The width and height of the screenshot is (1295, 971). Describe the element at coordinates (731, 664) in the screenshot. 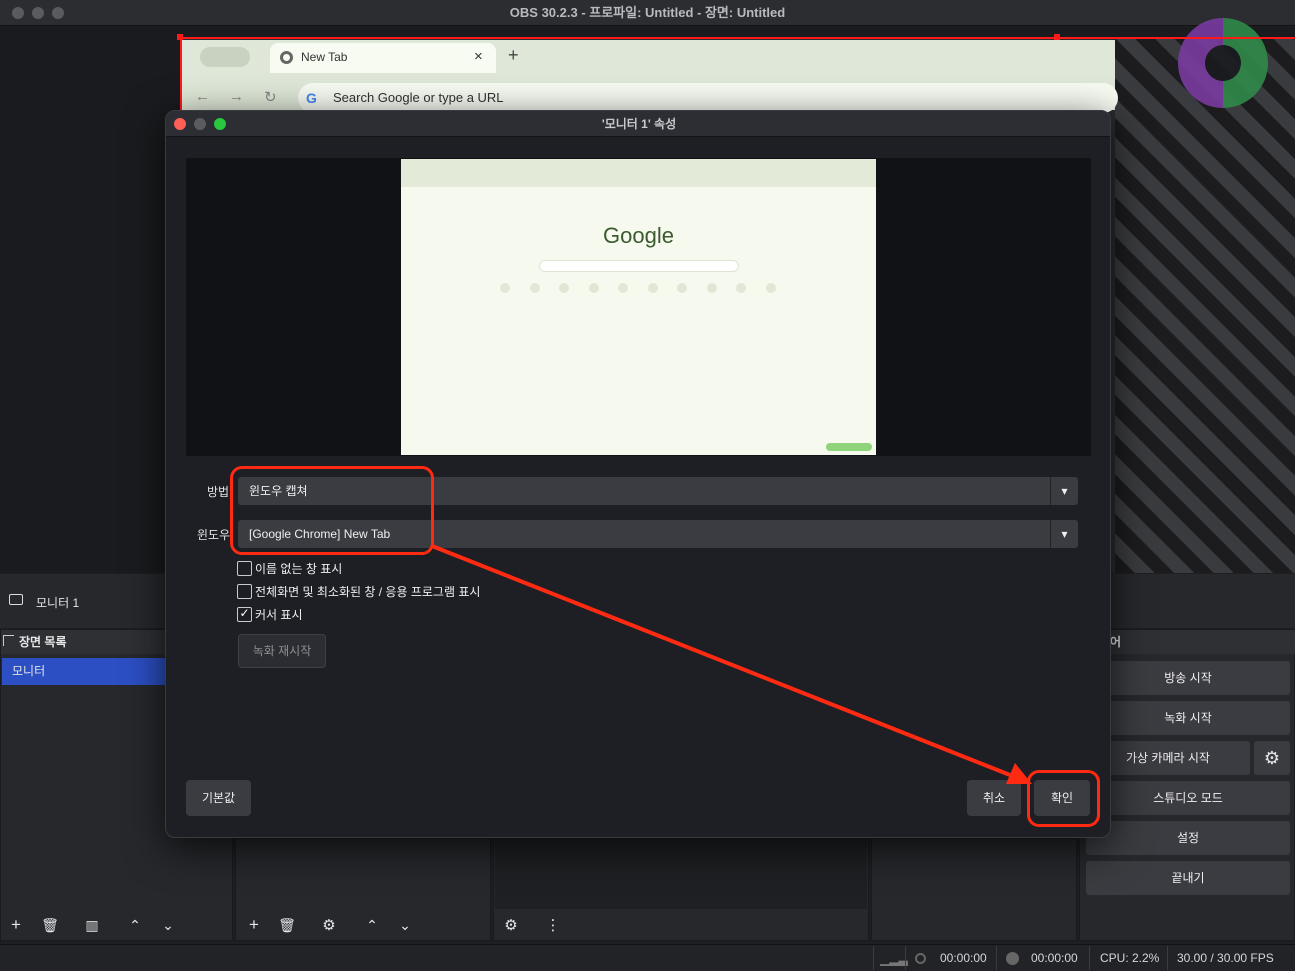

I see `annotation-arrow` at that location.